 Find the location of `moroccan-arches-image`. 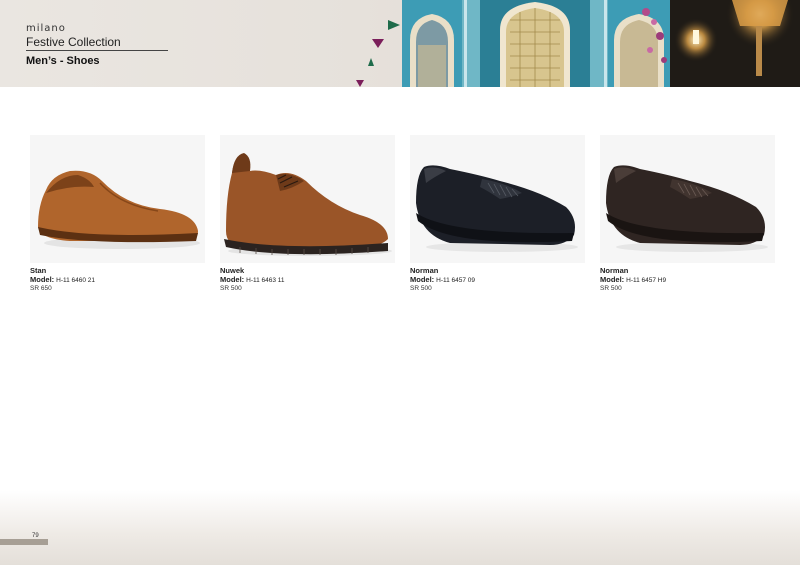

moroccan-arches-image is located at coordinates (601, 43).